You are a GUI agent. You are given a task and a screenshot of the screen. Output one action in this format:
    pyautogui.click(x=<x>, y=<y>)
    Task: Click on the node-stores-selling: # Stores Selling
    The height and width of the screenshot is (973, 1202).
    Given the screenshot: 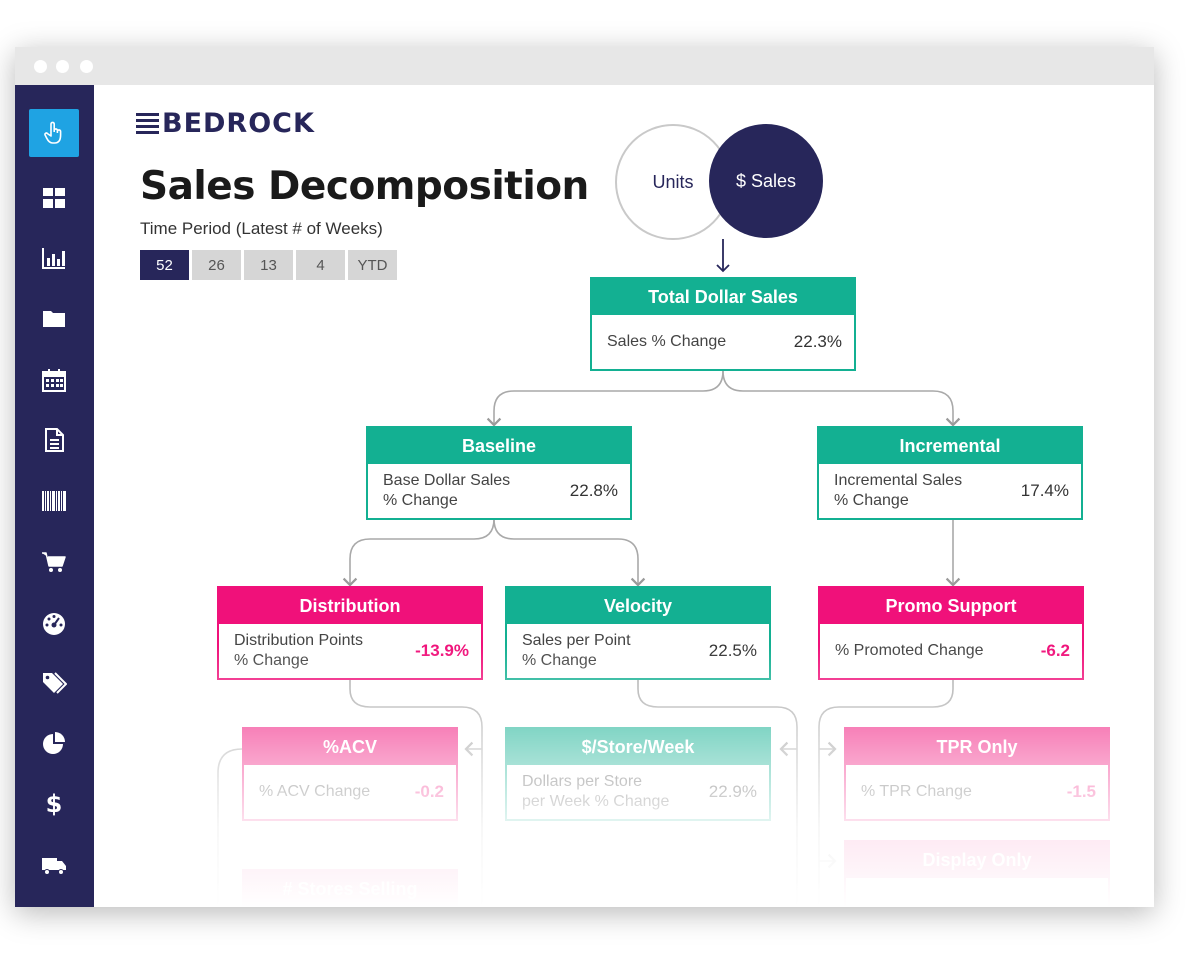 What is the action you would take?
    pyautogui.click(x=350, y=888)
    